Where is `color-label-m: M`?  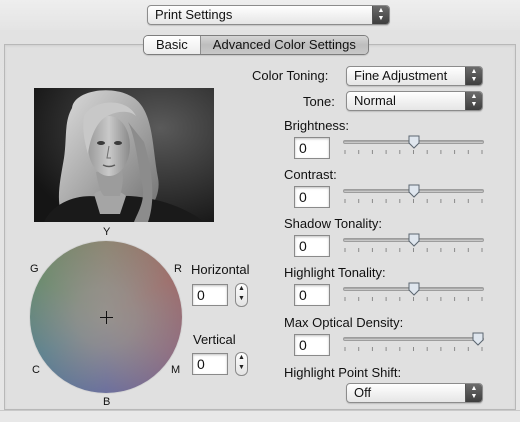 color-label-m: M is located at coordinates (176, 370).